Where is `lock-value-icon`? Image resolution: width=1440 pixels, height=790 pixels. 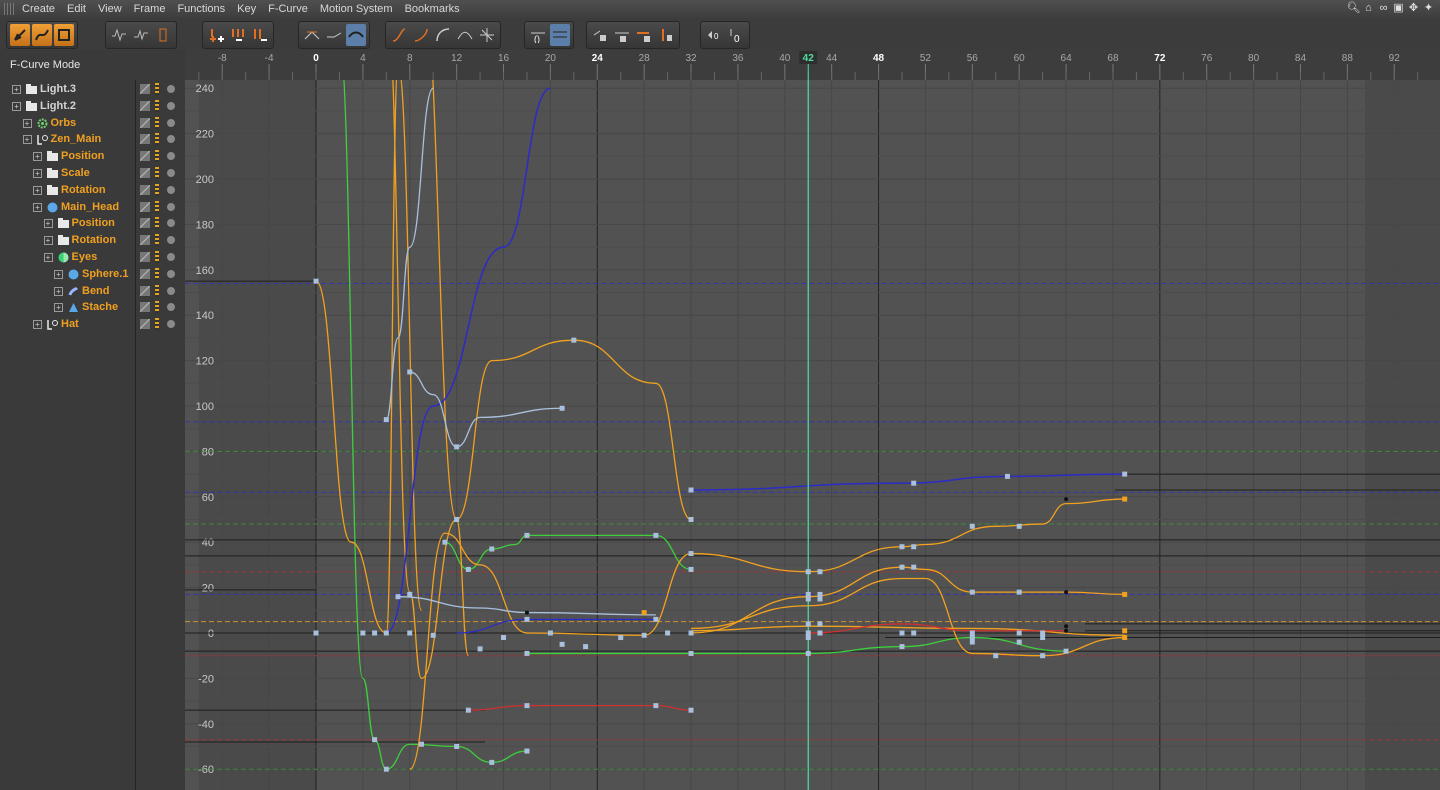
lock-value-icon is located at coordinates (644, 35).